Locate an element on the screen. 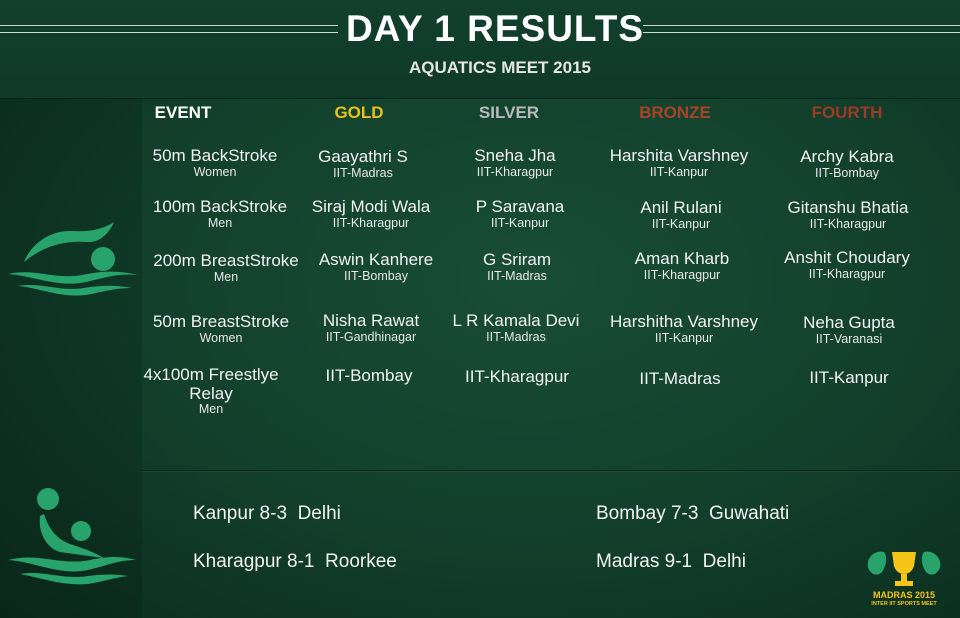 Image resolution: width=960 pixels, height=618 pixels. column-header-fourth: FOURTH is located at coordinates (847, 112).